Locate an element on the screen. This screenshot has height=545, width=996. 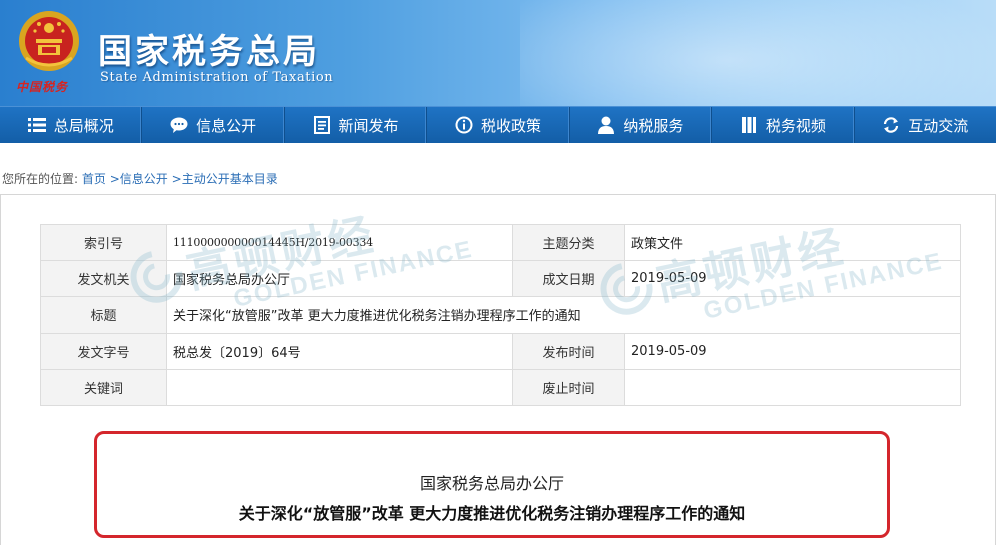
table-row: 标题 关于深化“放管服”改革 更大力度推进优化税务注销办理程序工作的通知 is located at coordinates (500, 315).